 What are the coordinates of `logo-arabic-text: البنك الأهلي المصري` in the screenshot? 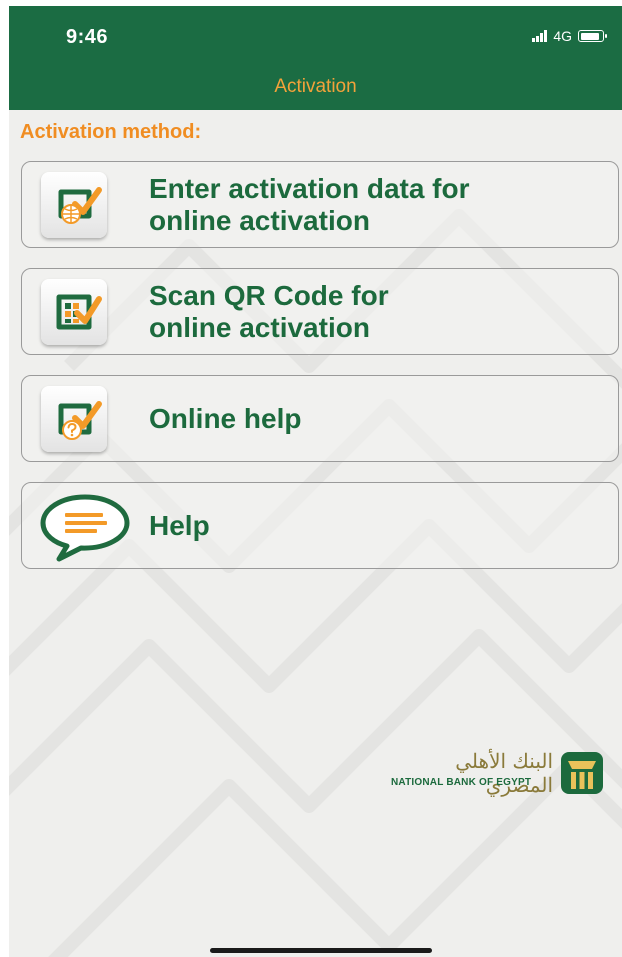 It's located at (504, 773).